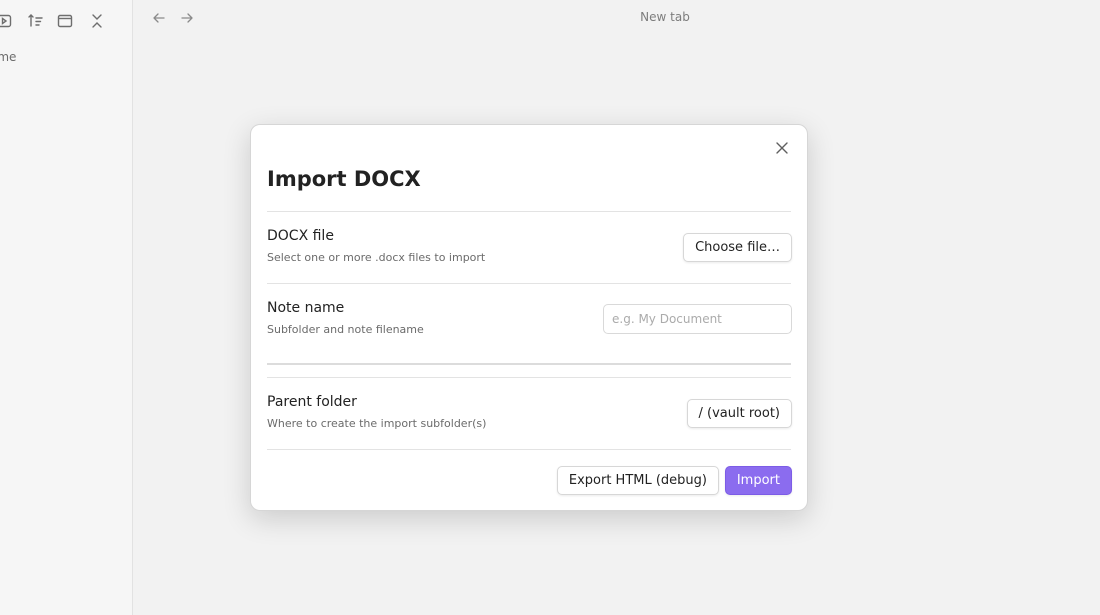  What do you see at coordinates (65, 21) in the screenshot?
I see `window-icon` at bounding box center [65, 21].